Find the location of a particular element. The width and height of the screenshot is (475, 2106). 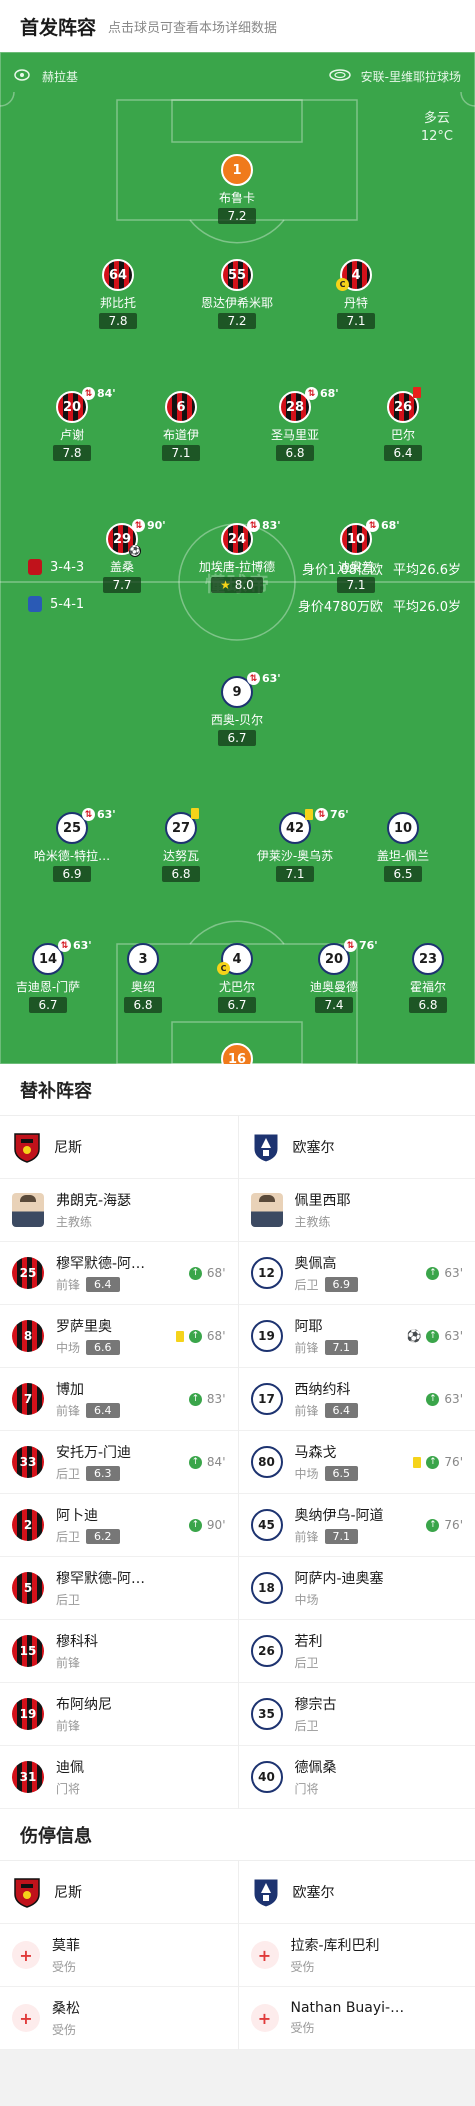

player-marker: 24 ⇅ 83' 加埃唐-拉博德 ★ 8.0 is located at coordinates (237, 556).